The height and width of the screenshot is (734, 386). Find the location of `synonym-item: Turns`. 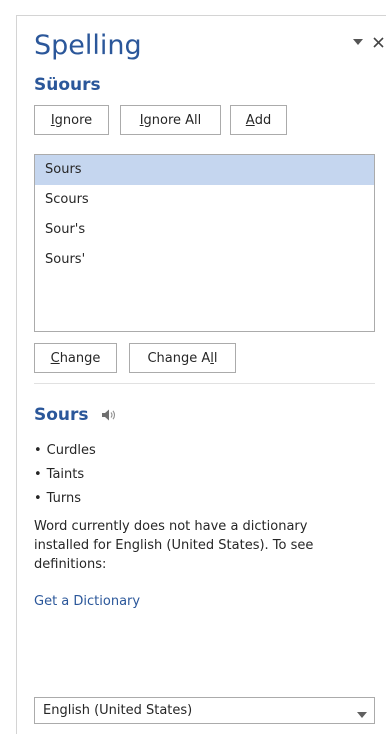

synonym-item: Turns is located at coordinates (65, 499).